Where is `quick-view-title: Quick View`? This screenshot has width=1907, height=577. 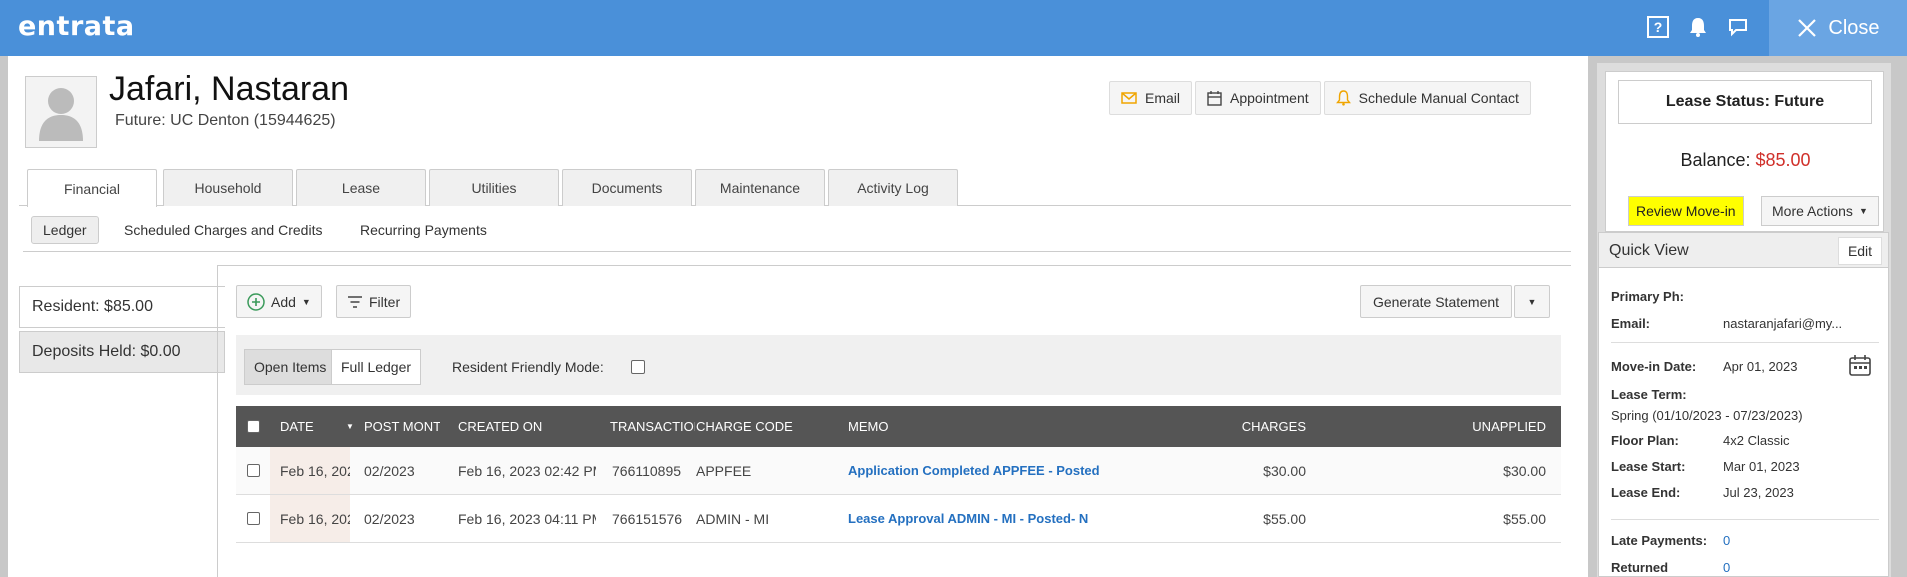
quick-view-title: Quick View is located at coordinates (1649, 250).